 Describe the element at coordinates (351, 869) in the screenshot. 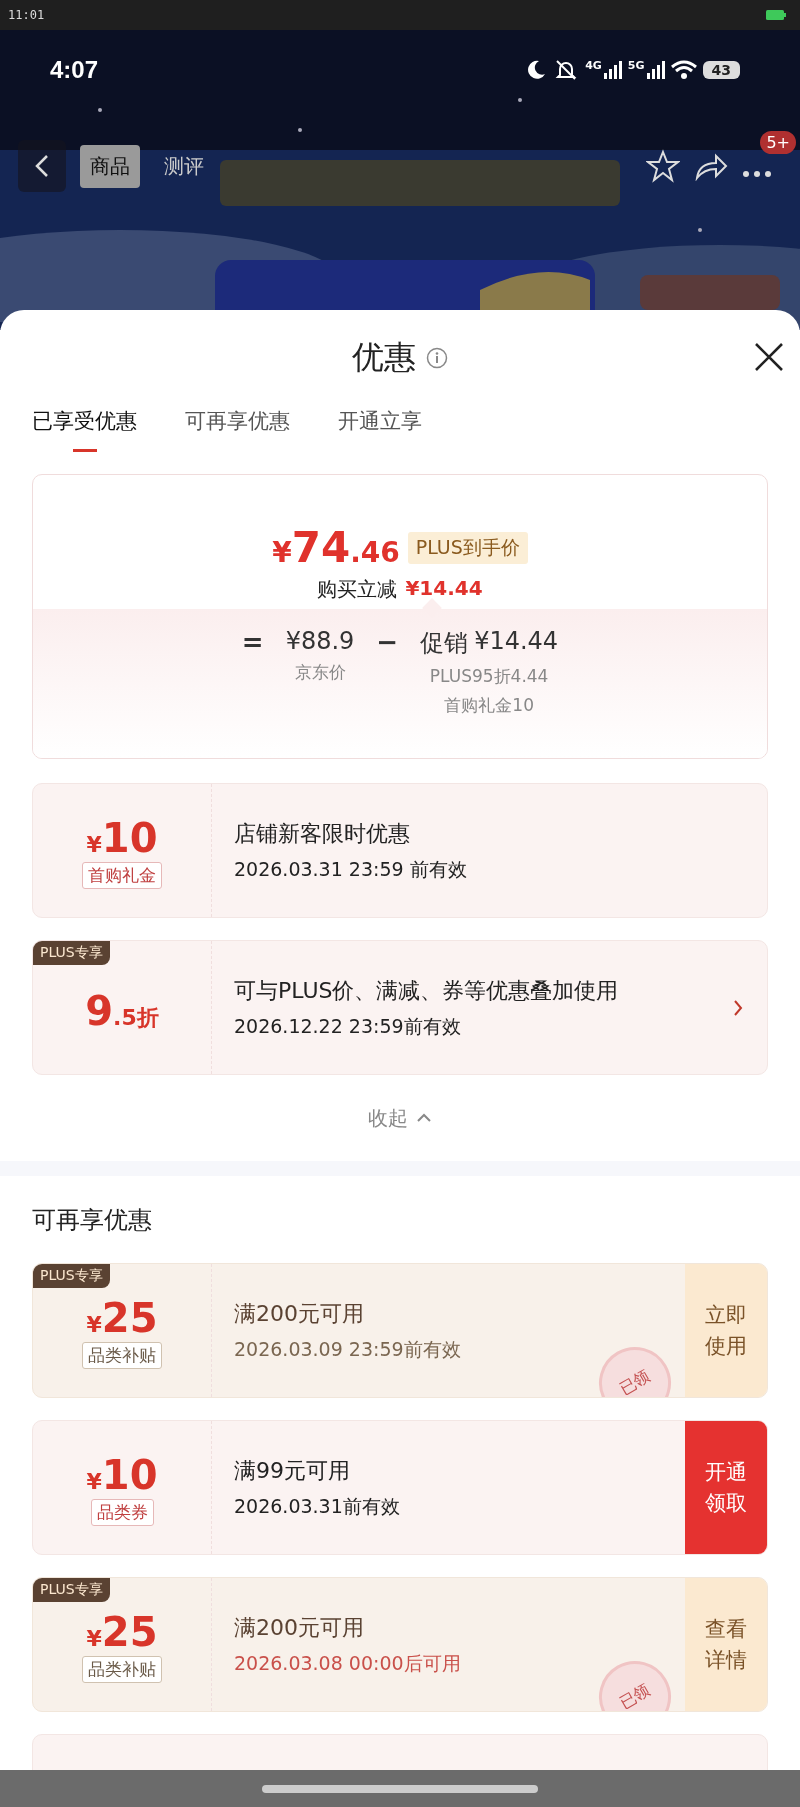

I see `coupon-validity: 2026.03.31 23:59 前有效` at that location.